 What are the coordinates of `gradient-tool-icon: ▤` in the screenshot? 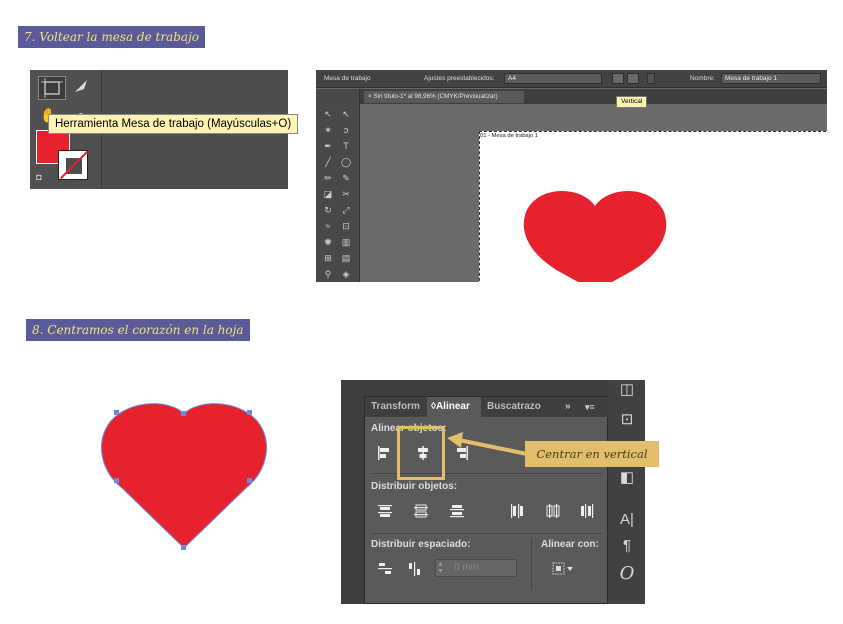 It's located at (346, 258).